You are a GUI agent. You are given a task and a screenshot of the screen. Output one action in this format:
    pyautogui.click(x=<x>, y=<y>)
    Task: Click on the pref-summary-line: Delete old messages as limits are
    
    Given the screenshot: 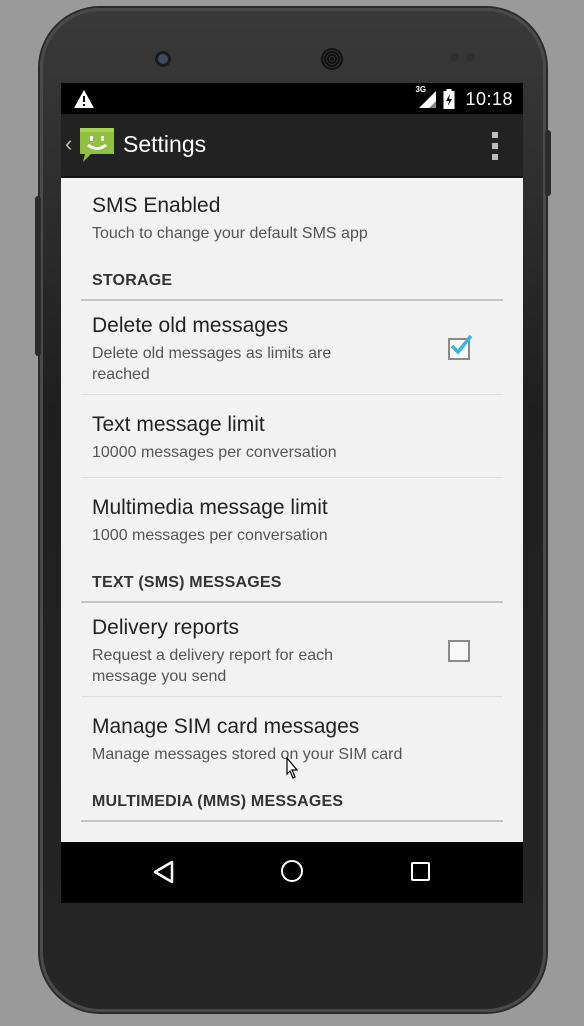 What is the action you would take?
    pyautogui.click(x=212, y=353)
    